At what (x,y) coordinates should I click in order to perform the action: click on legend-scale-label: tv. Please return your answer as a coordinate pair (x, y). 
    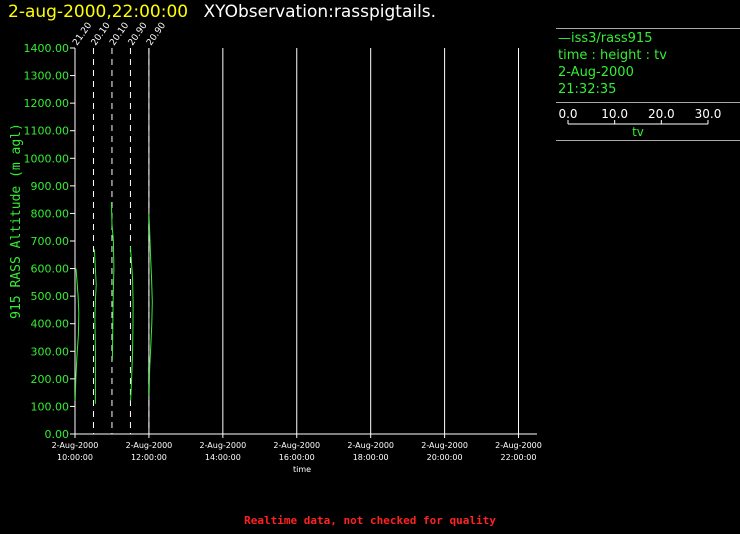
    Looking at the image, I should click on (638, 132).